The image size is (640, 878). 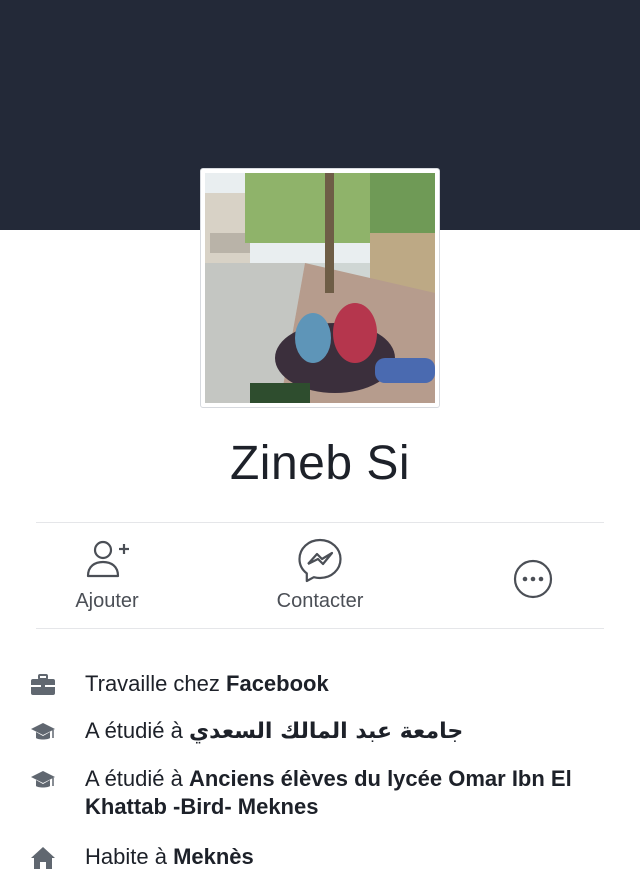 What do you see at coordinates (107, 559) in the screenshot?
I see `add-friend-icon` at bounding box center [107, 559].